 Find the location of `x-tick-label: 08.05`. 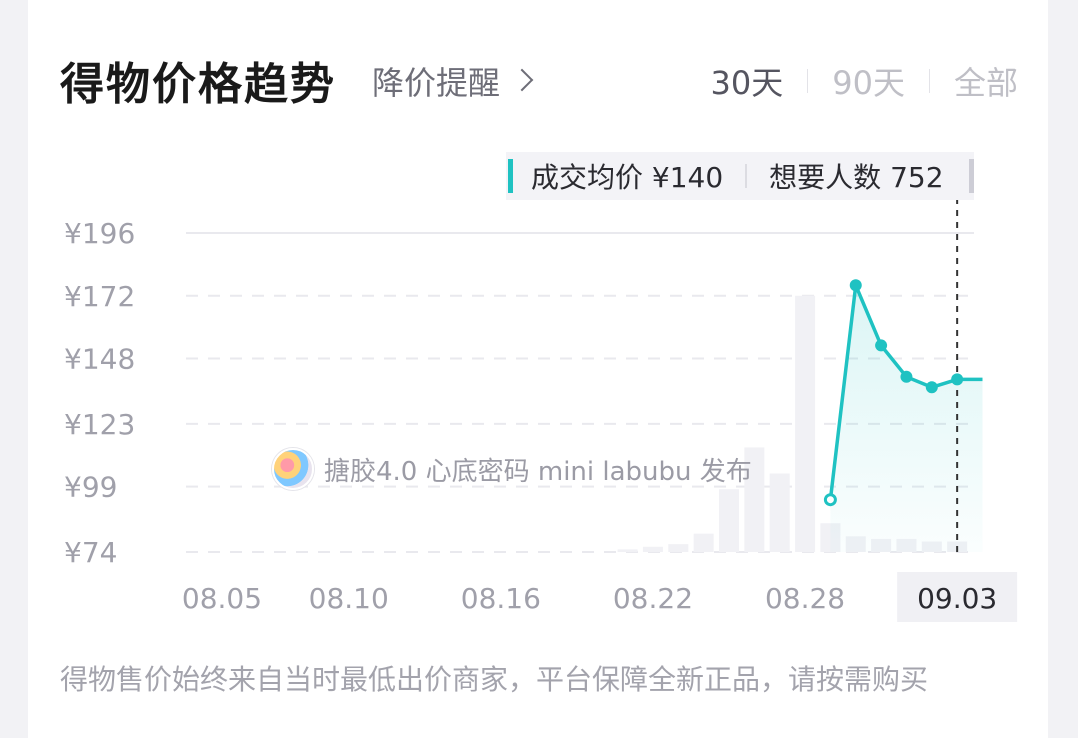

x-tick-label: 08.05 is located at coordinates (222, 598).